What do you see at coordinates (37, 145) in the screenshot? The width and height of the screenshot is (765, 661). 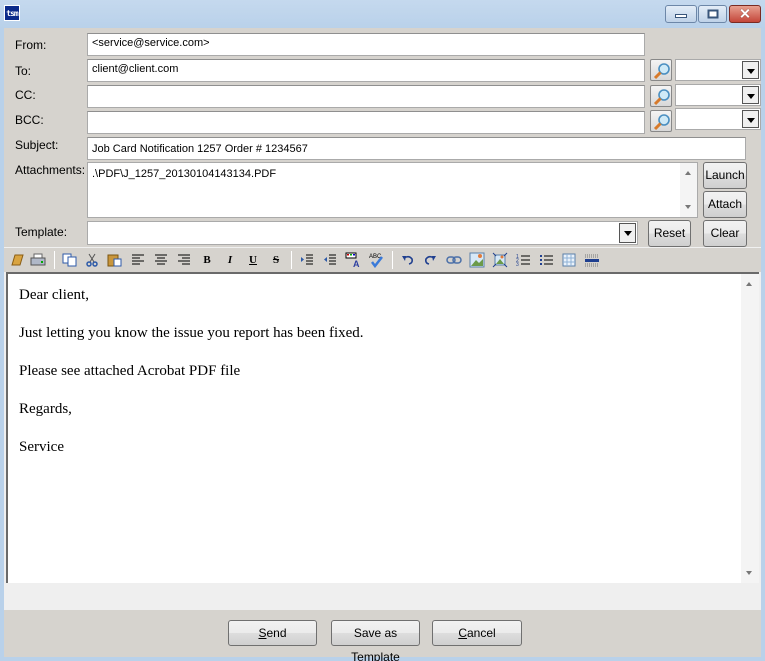 I see `subject-label: Subject:` at bounding box center [37, 145].